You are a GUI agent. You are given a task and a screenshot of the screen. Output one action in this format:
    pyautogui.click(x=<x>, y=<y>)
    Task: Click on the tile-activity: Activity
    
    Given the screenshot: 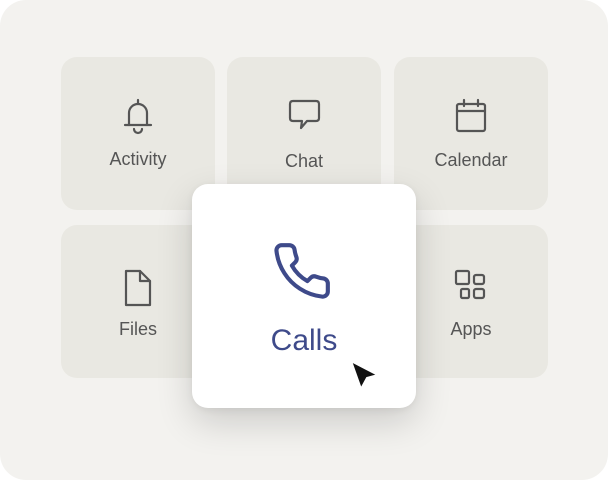 What is the action you would take?
    pyautogui.click(x=138, y=133)
    